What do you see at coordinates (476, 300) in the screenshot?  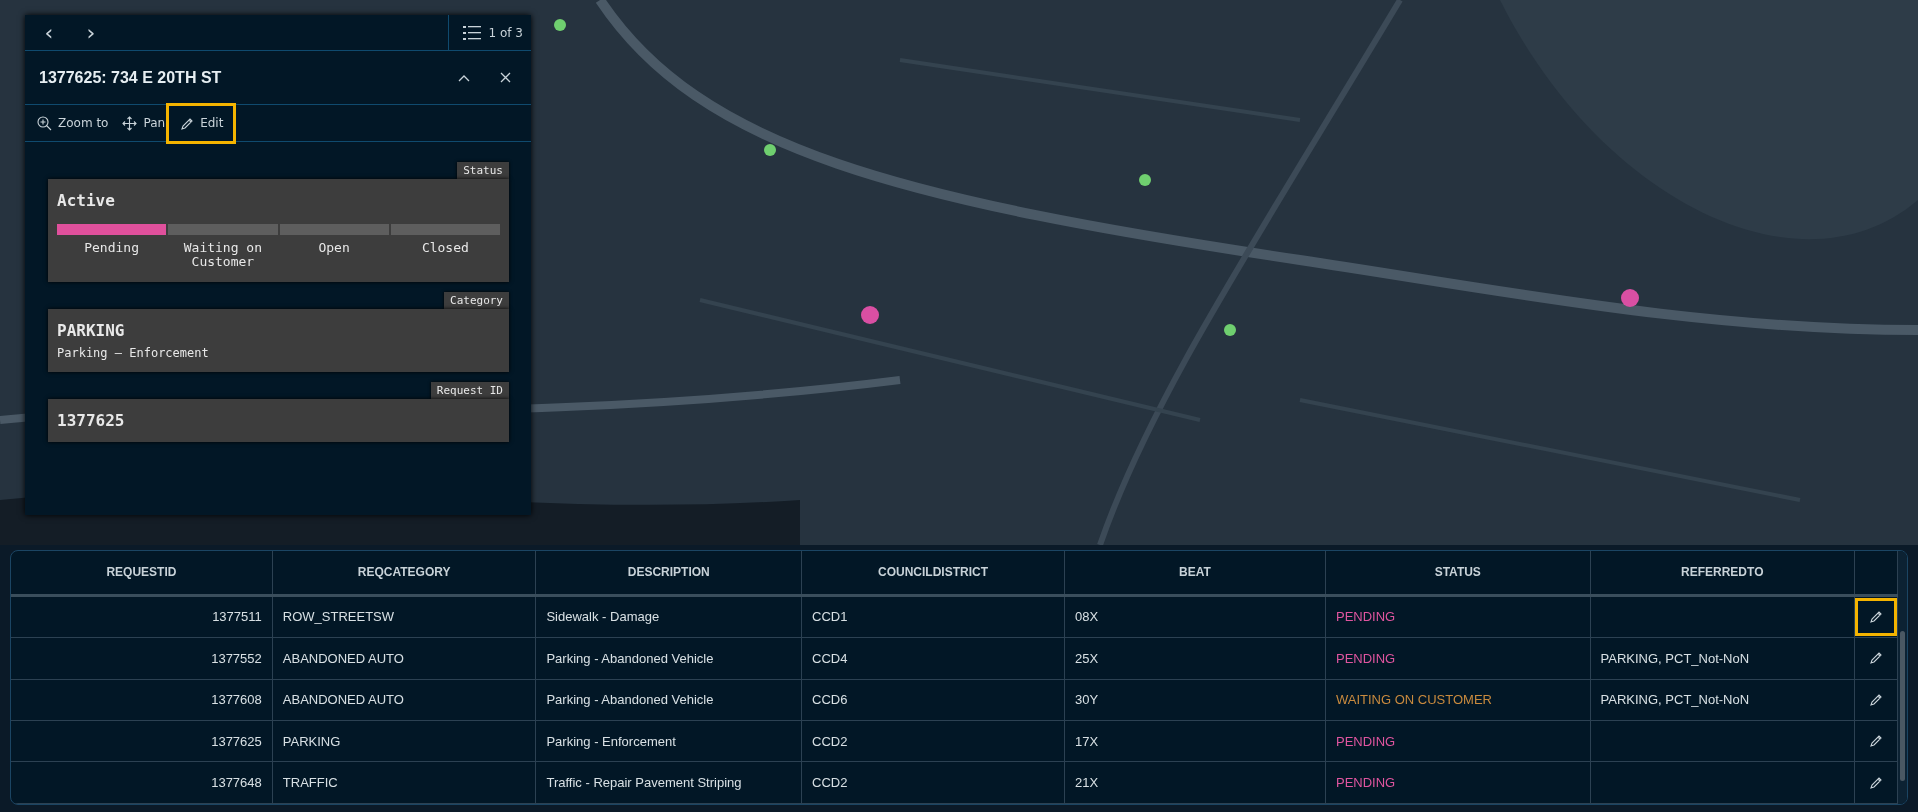 I see `field-label: Category` at bounding box center [476, 300].